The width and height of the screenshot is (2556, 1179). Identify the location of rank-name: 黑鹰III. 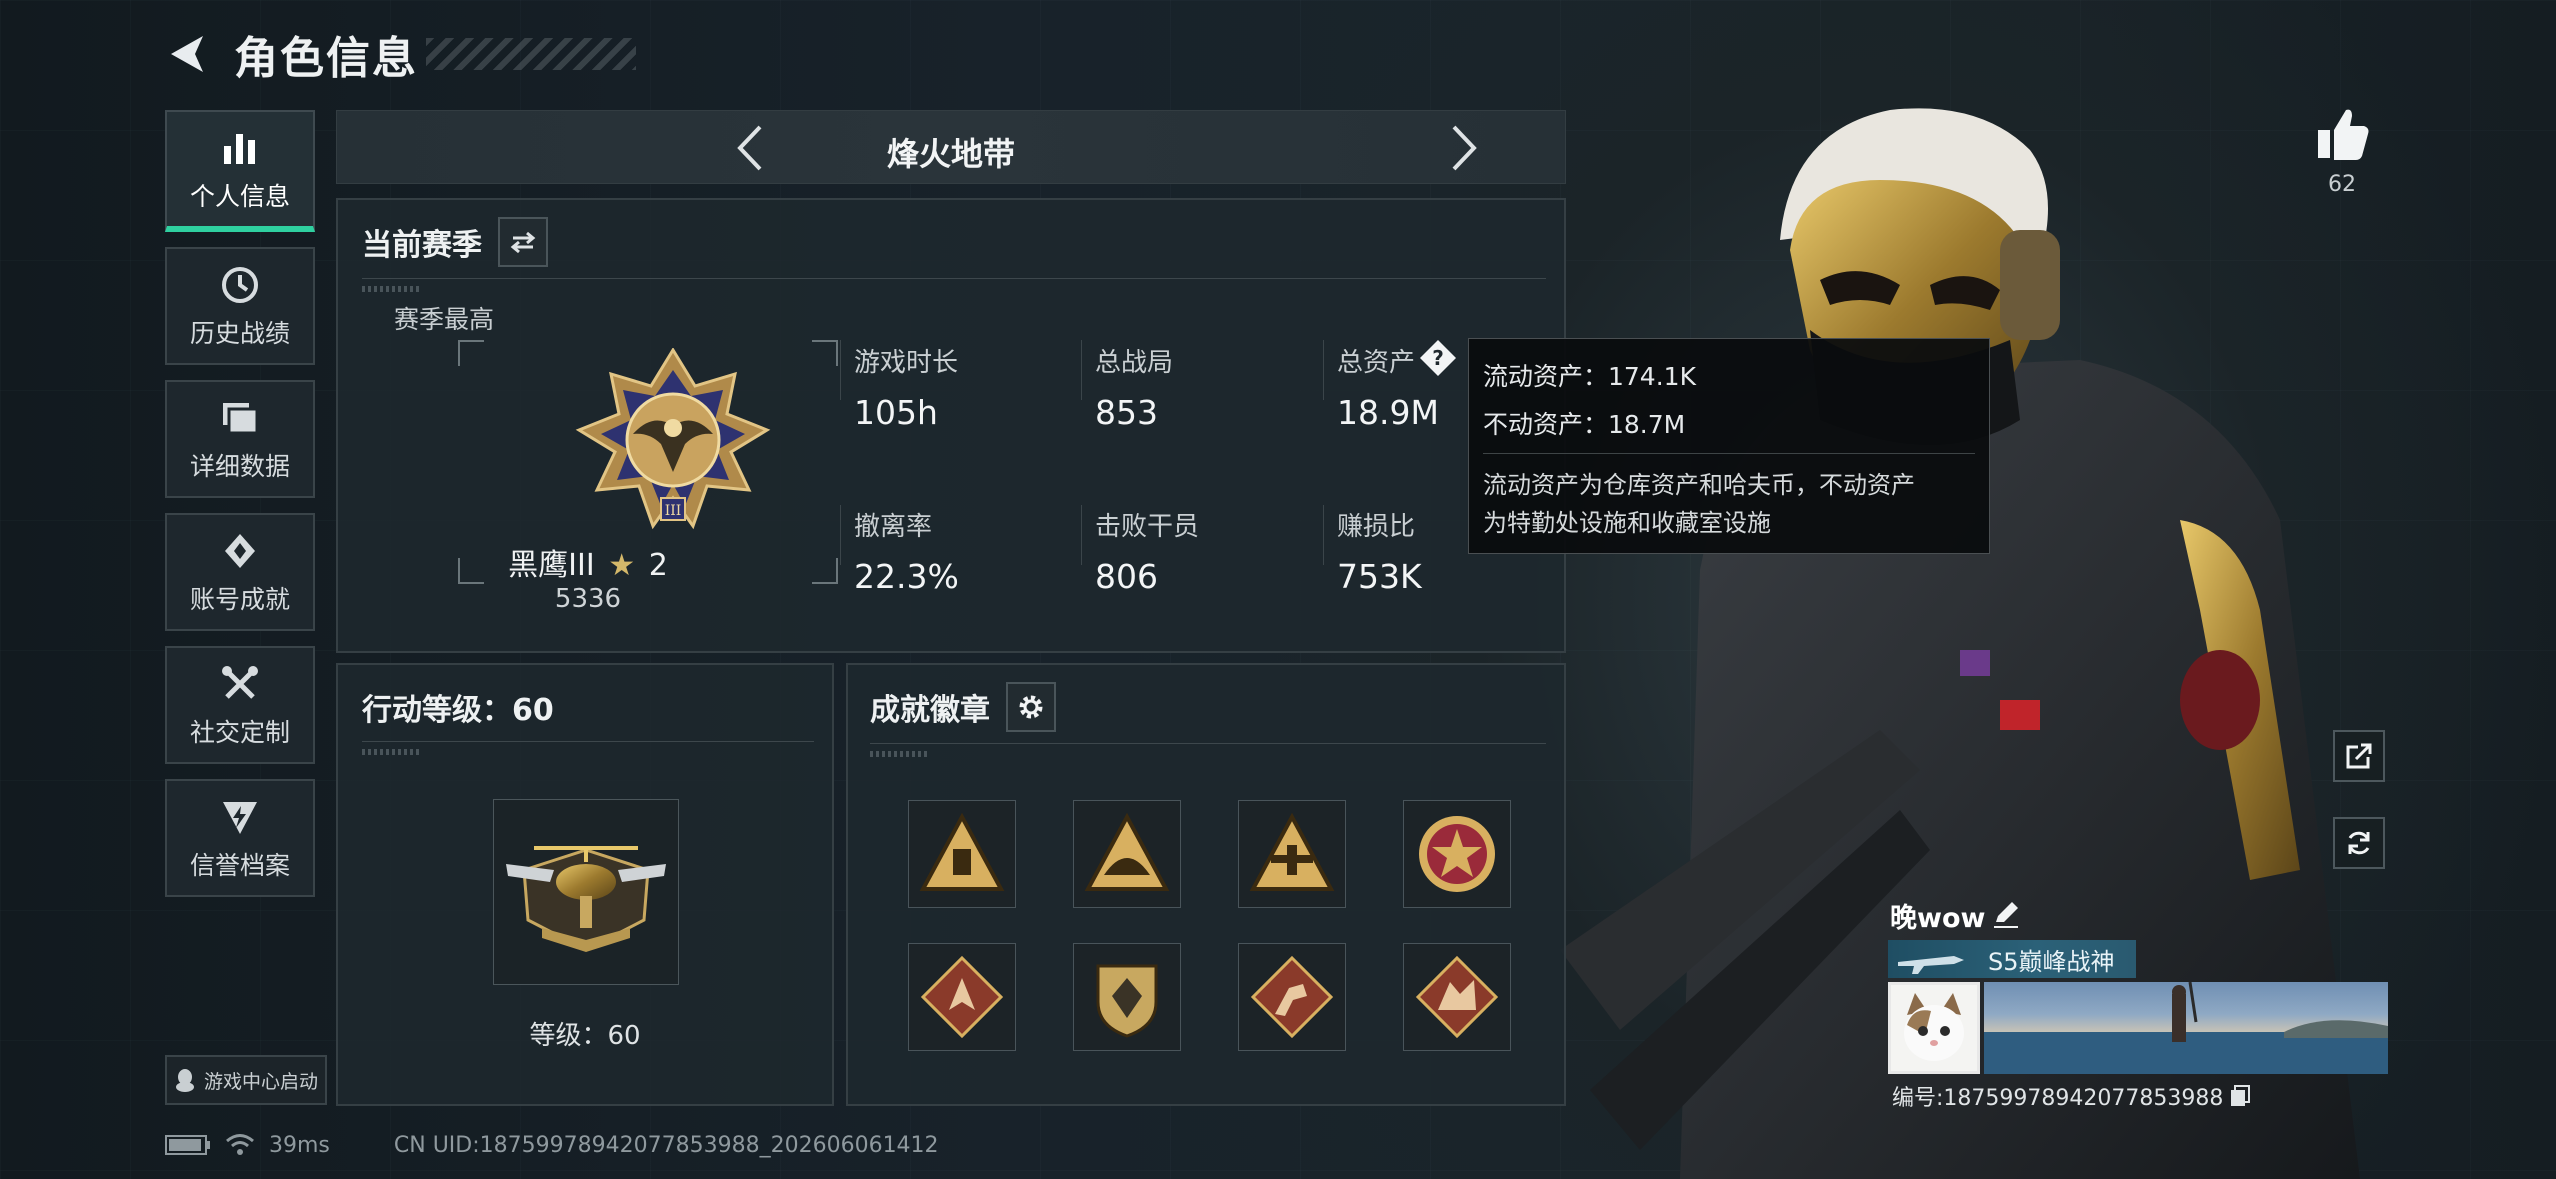
(551, 565).